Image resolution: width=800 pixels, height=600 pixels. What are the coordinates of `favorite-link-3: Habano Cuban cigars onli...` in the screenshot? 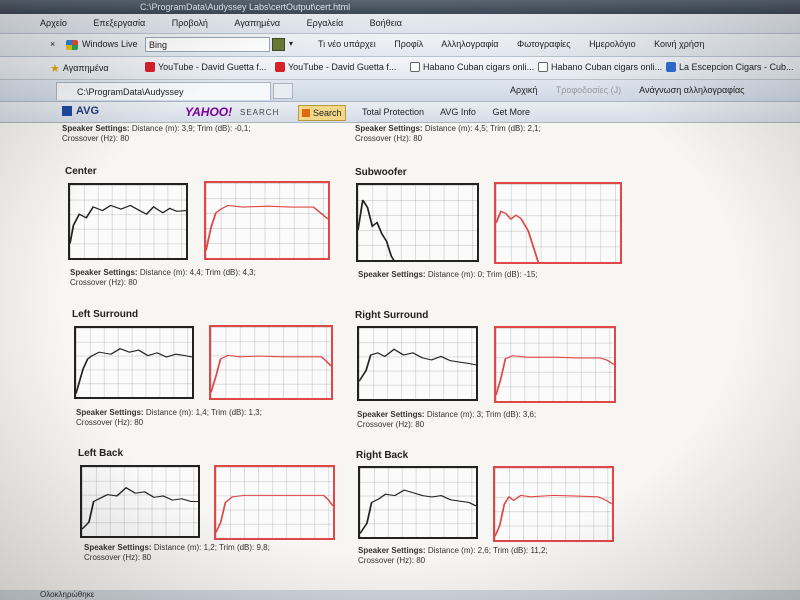 It's located at (472, 67).